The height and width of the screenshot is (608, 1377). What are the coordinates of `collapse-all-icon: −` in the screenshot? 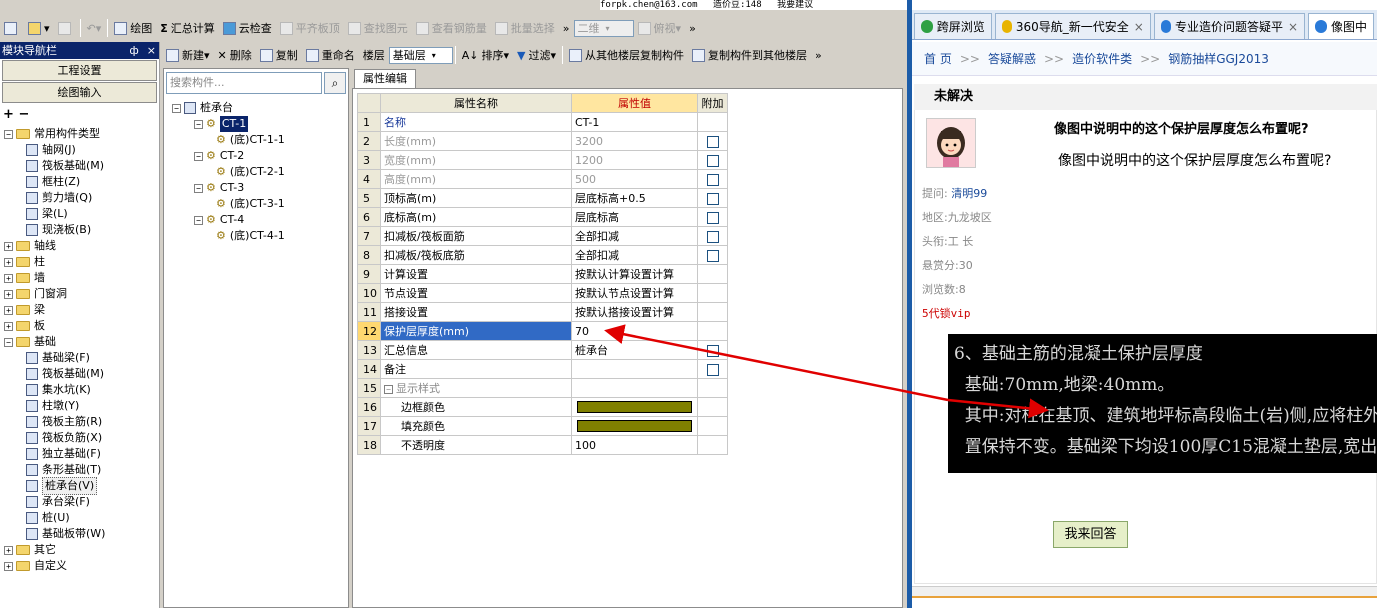 It's located at (23, 114).